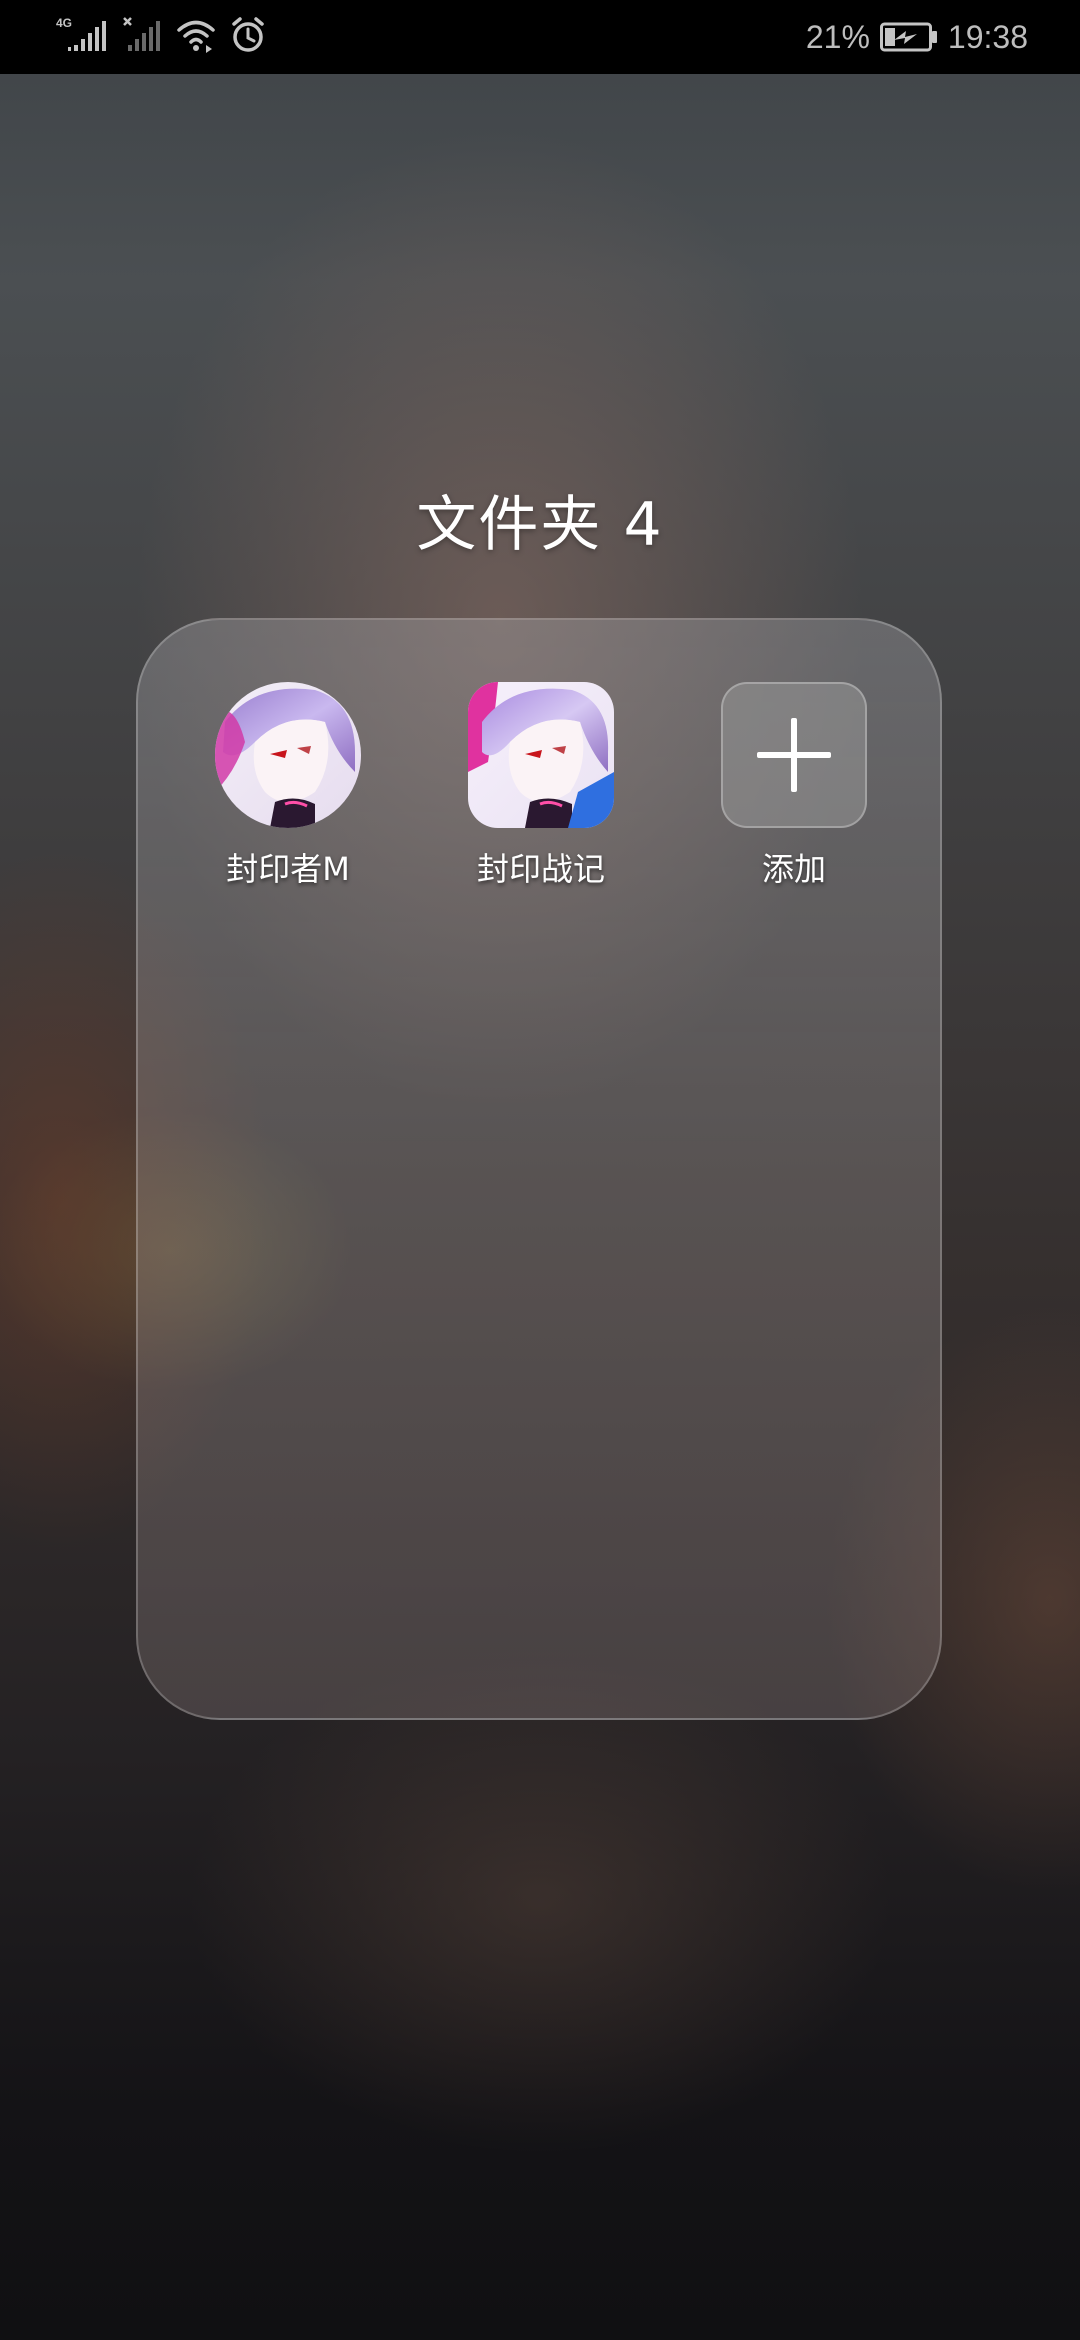 This screenshot has height=2340, width=1080. I want to click on battery-charging-icon, so click(908, 37).